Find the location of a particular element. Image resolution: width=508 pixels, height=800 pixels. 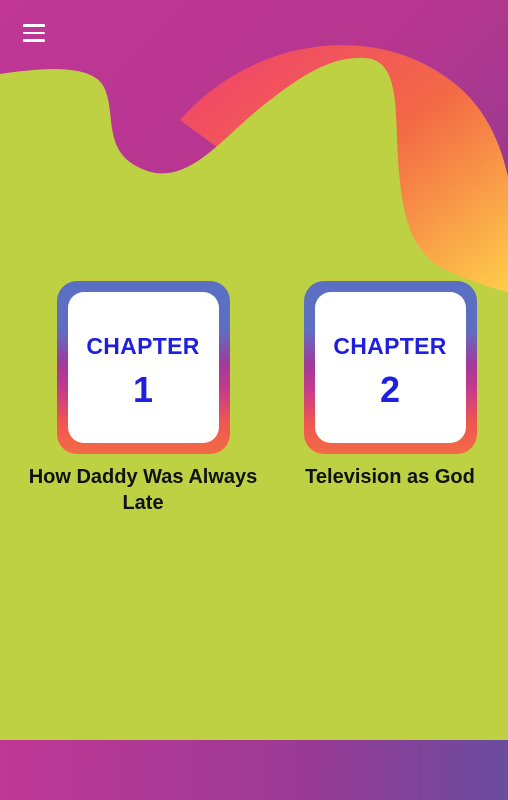

chapter-1-tile: CHAPTER 1 is located at coordinates (143, 367).